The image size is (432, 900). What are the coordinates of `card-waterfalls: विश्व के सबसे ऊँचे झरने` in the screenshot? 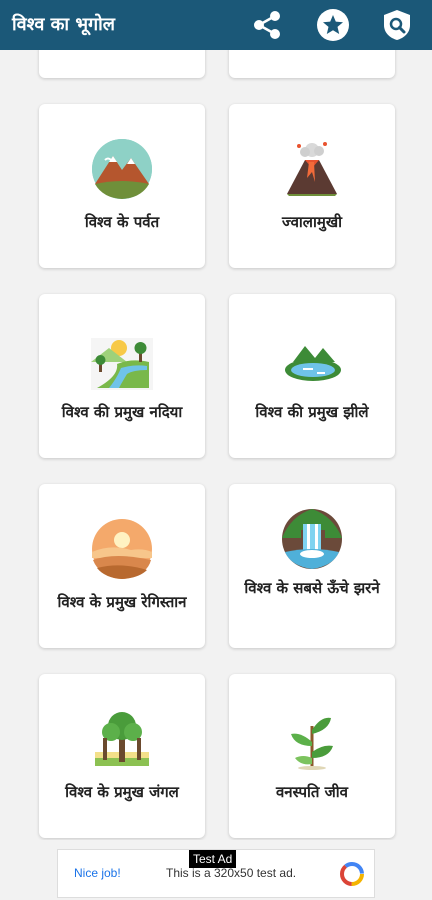 It's located at (312, 566).